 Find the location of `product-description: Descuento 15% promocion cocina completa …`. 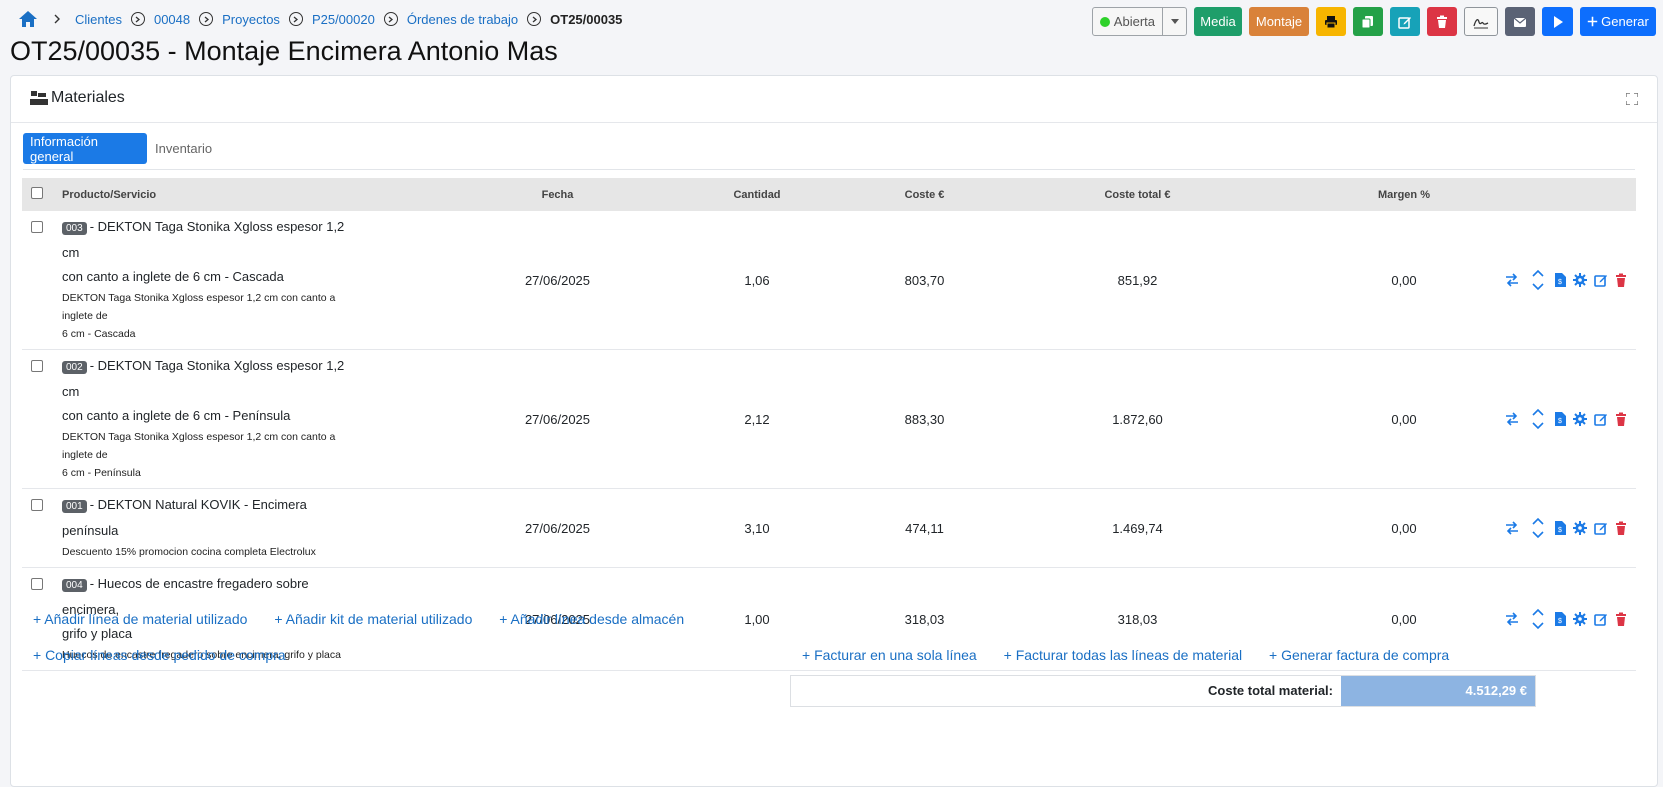

product-description: Descuento 15% promocion cocina completa … is located at coordinates (209, 552).